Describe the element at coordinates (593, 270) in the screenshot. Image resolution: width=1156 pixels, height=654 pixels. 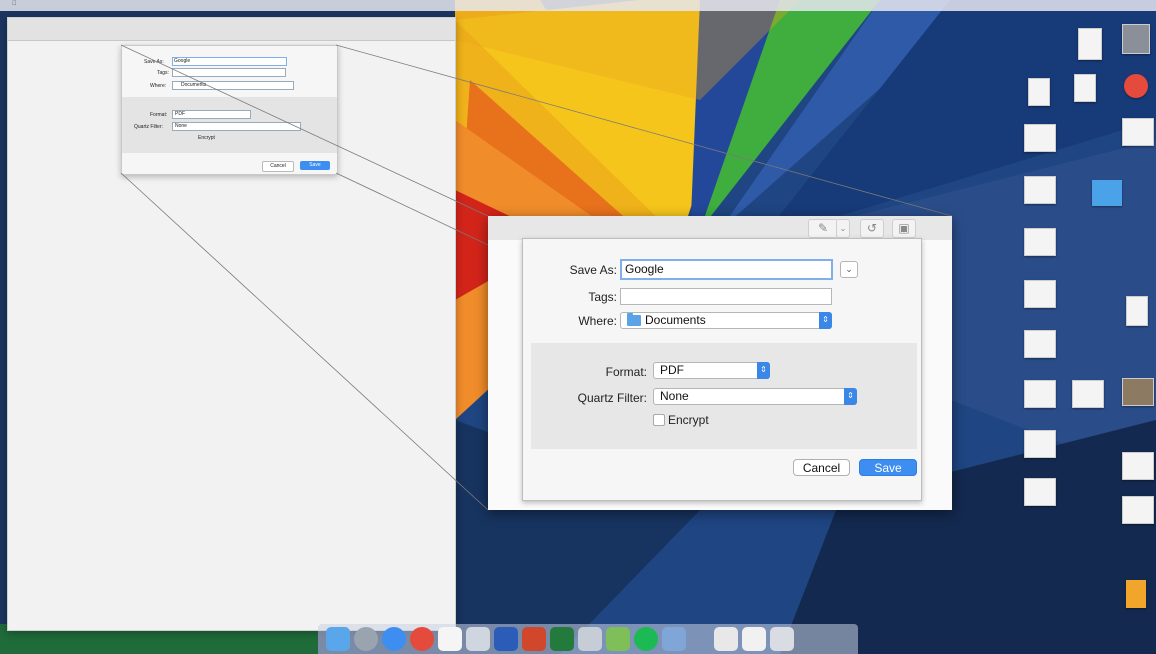
I see `save-as-label: Save As:` at that location.